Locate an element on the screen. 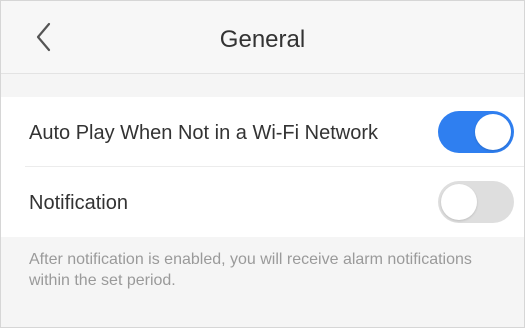  page-title: General is located at coordinates (262, 39).